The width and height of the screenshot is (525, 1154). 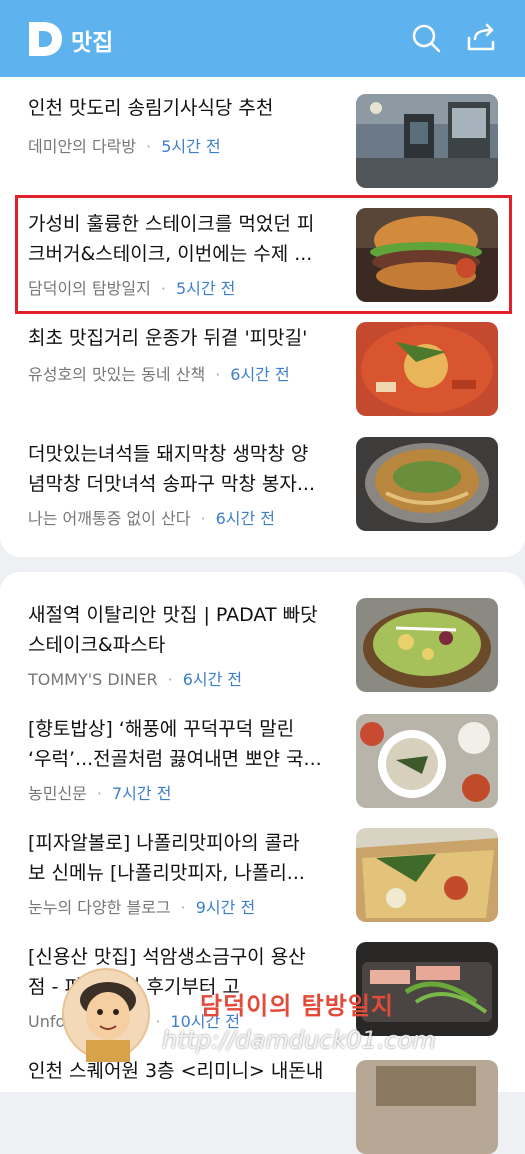 I want to click on article-source: 데미안의 다락방, so click(x=82, y=146).